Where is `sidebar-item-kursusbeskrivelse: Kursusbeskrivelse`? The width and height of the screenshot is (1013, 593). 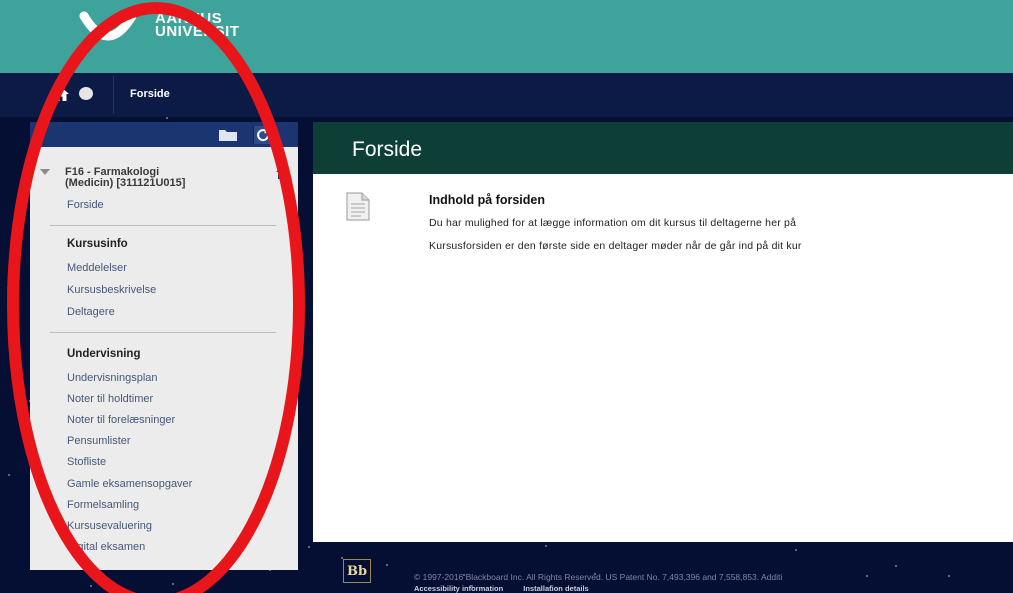
sidebar-item-kursusbeskrivelse: Kursusbeskrivelse is located at coordinates (111, 290).